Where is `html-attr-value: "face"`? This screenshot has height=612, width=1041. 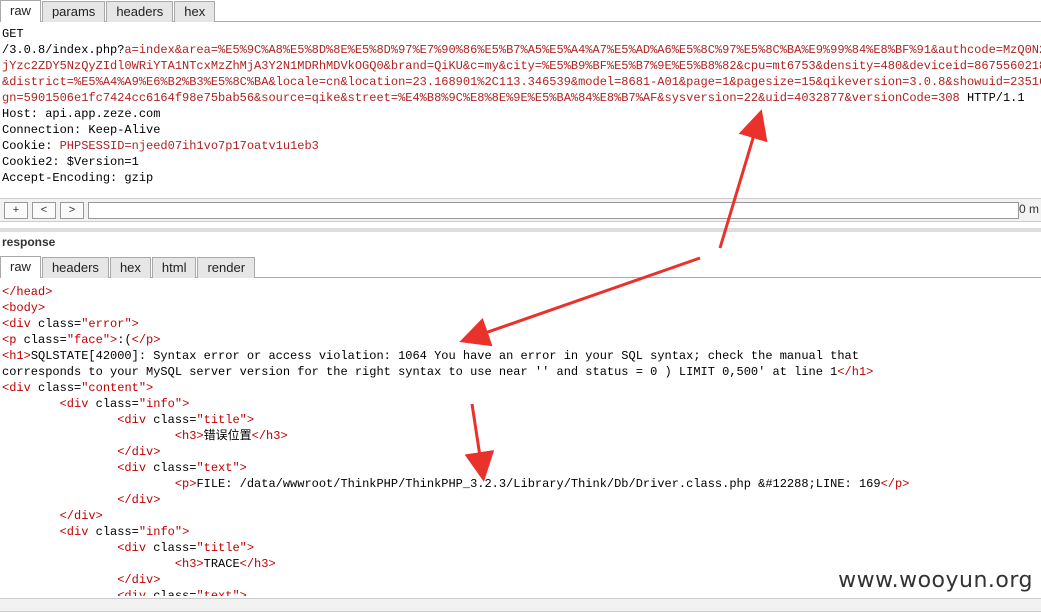 html-attr-value: "face" is located at coordinates (88, 340).